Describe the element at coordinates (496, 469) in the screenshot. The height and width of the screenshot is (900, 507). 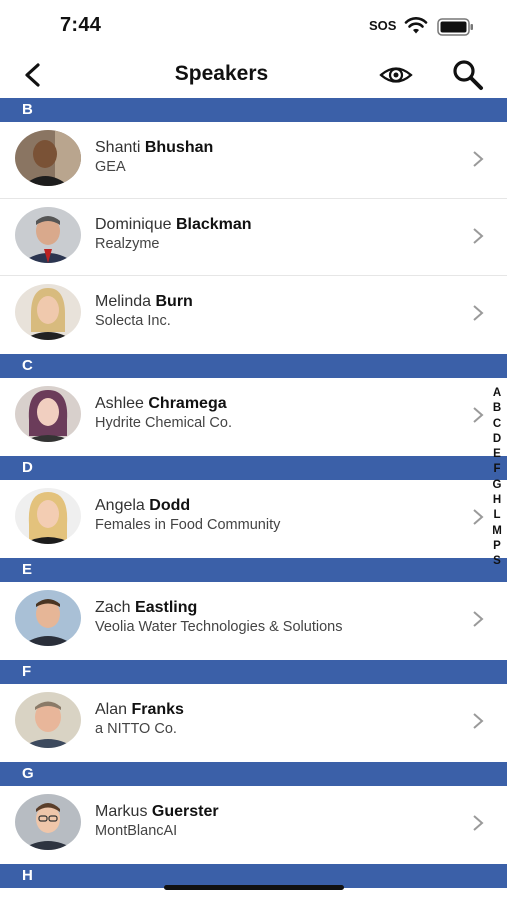
I see `index-letter-f: F` at that location.